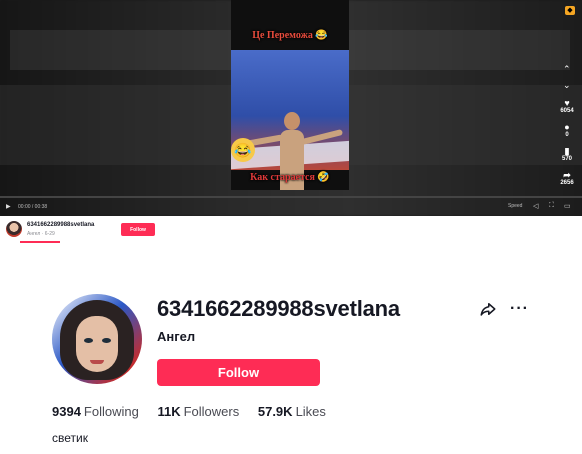 The image size is (582, 454). I want to click on followers-stat: 11K Followers, so click(198, 411).